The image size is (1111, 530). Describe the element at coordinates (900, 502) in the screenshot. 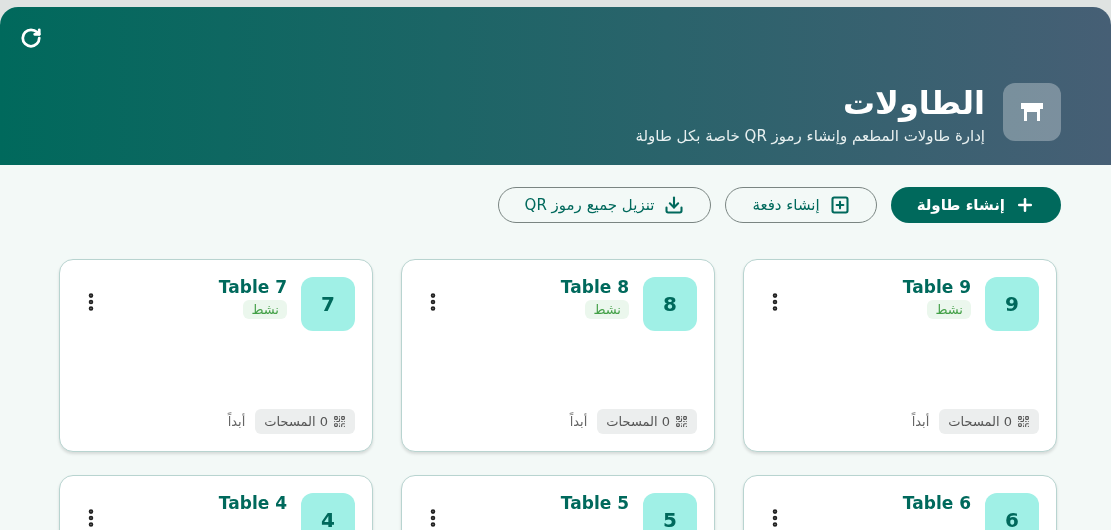

I see `table-card: 6 Table 6` at that location.